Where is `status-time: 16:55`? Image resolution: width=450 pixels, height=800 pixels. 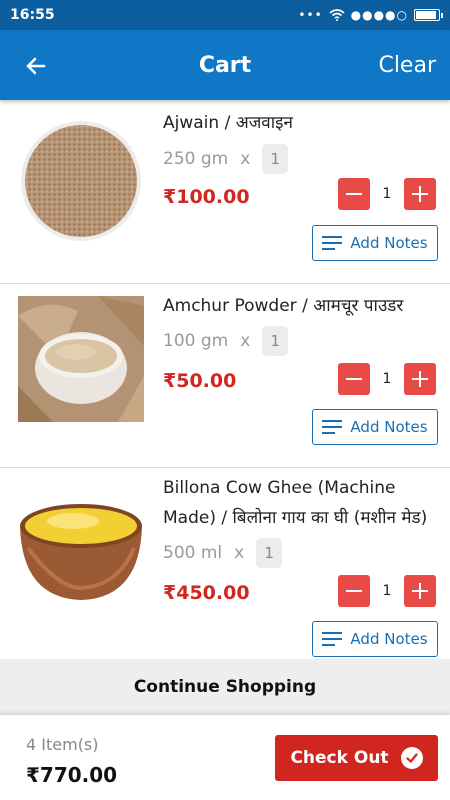 status-time: 16:55 is located at coordinates (32, 15).